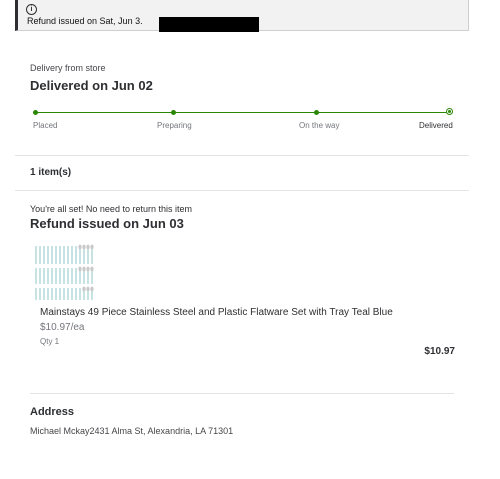 This screenshot has width=500, height=479. Describe the element at coordinates (31, 9) in the screenshot. I see `info-icon: i` at that location.